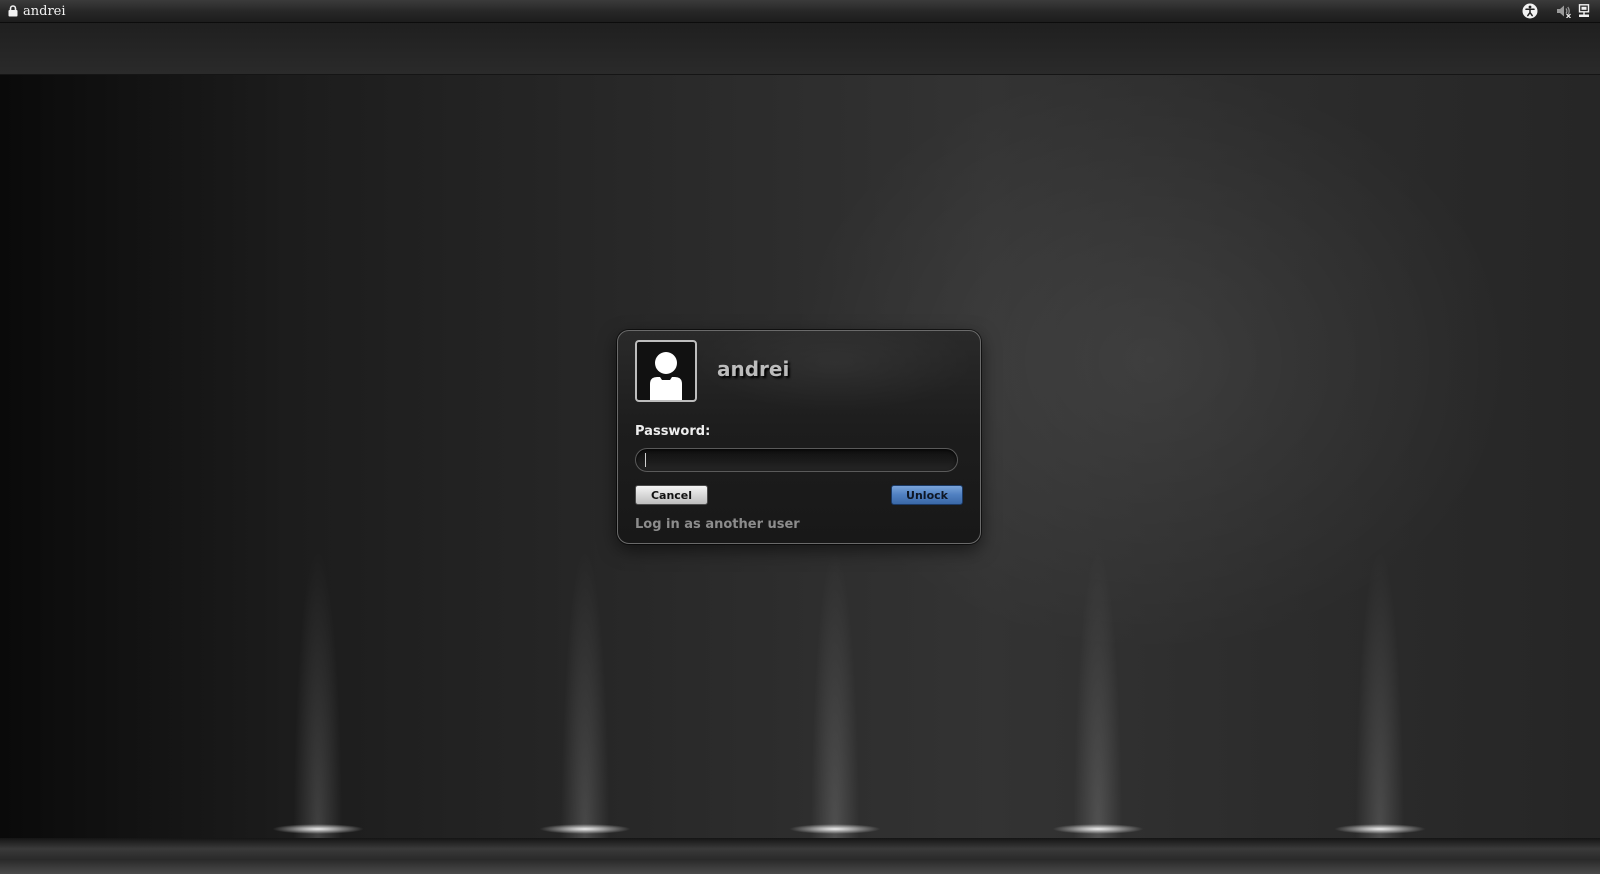  What do you see at coordinates (1530, 11) in the screenshot?
I see `accessibility-icon` at bounding box center [1530, 11].